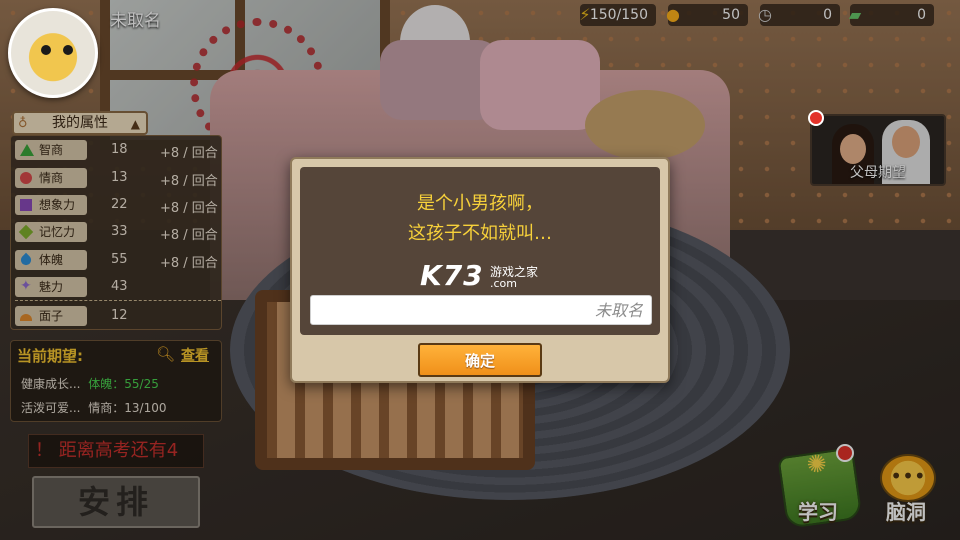 Image resolution: width=960 pixels, height=540 pixels. I want to click on player-avatar, so click(53, 53).